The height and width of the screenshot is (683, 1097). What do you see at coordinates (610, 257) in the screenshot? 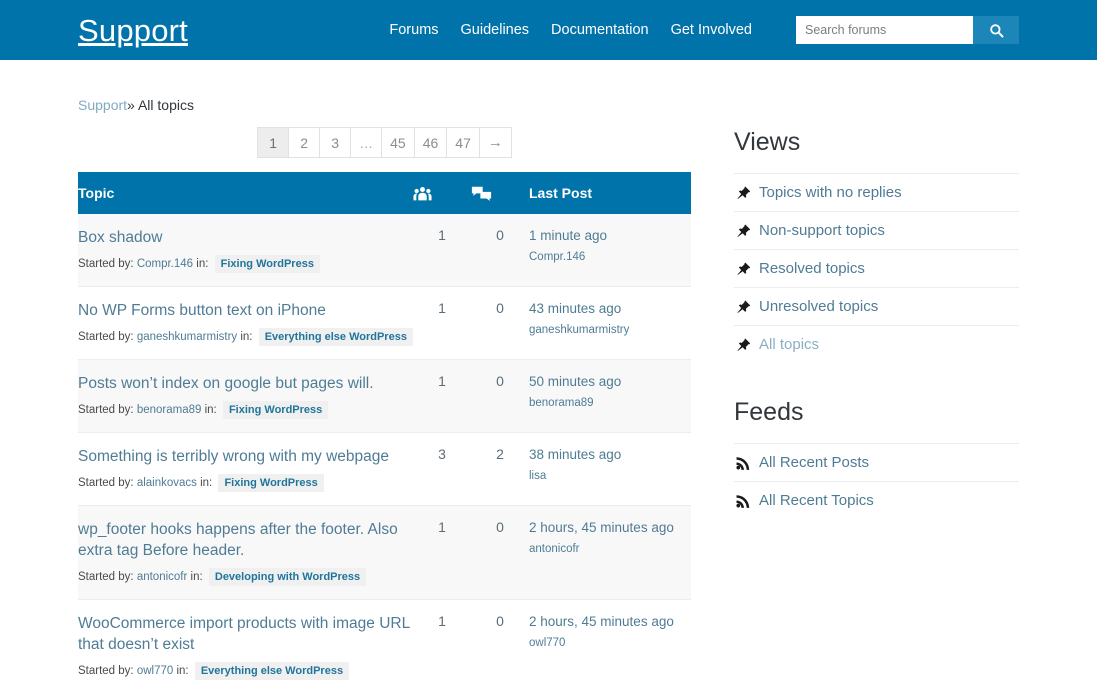
I see `last-post-author-link: Compr.146` at bounding box center [610, 257].